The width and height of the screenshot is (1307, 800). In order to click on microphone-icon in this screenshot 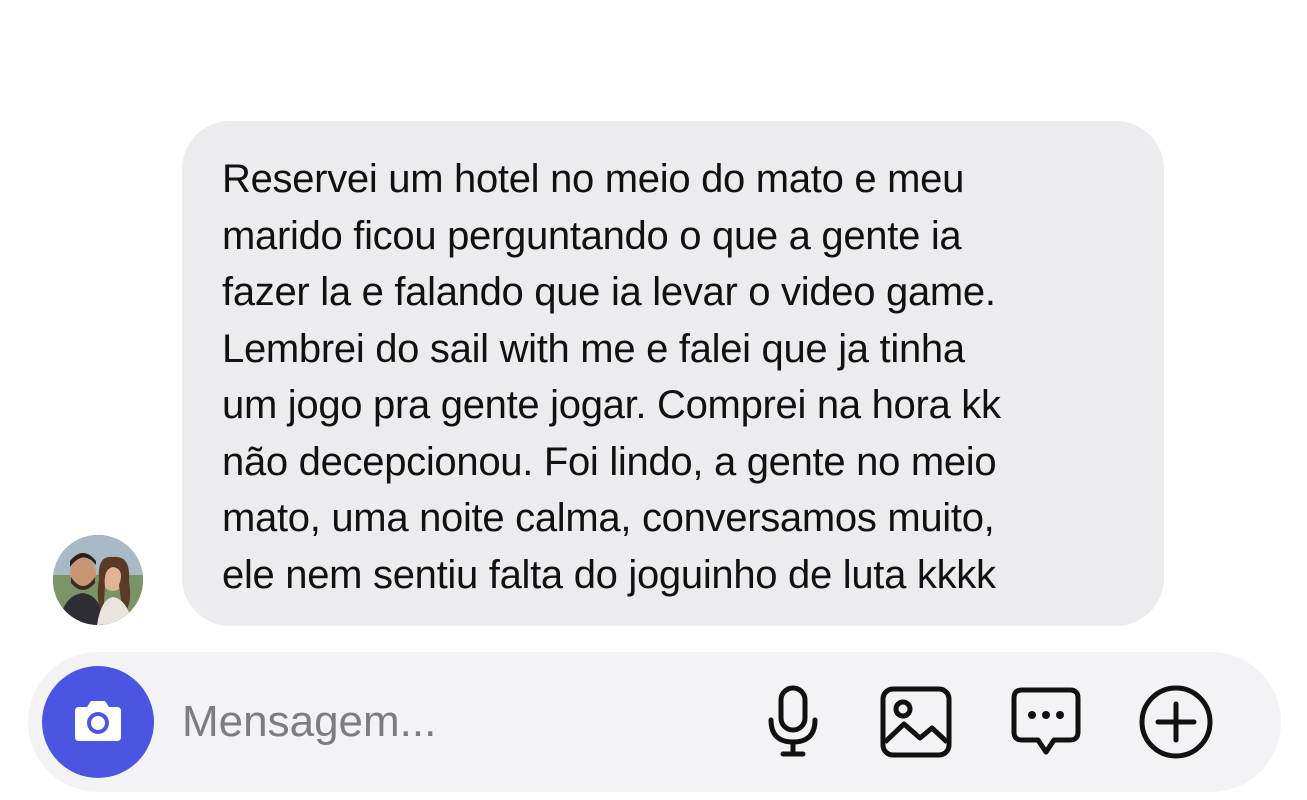, I will do `click(793, 721)`.